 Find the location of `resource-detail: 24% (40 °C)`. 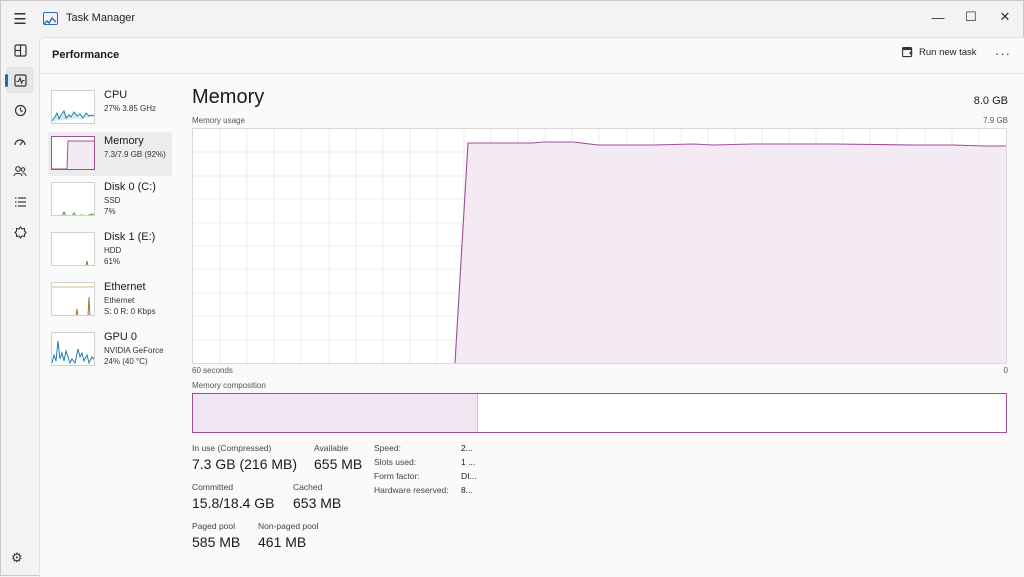

resource-detail: 24% (40 °C) is located at coordinates (126, 361).